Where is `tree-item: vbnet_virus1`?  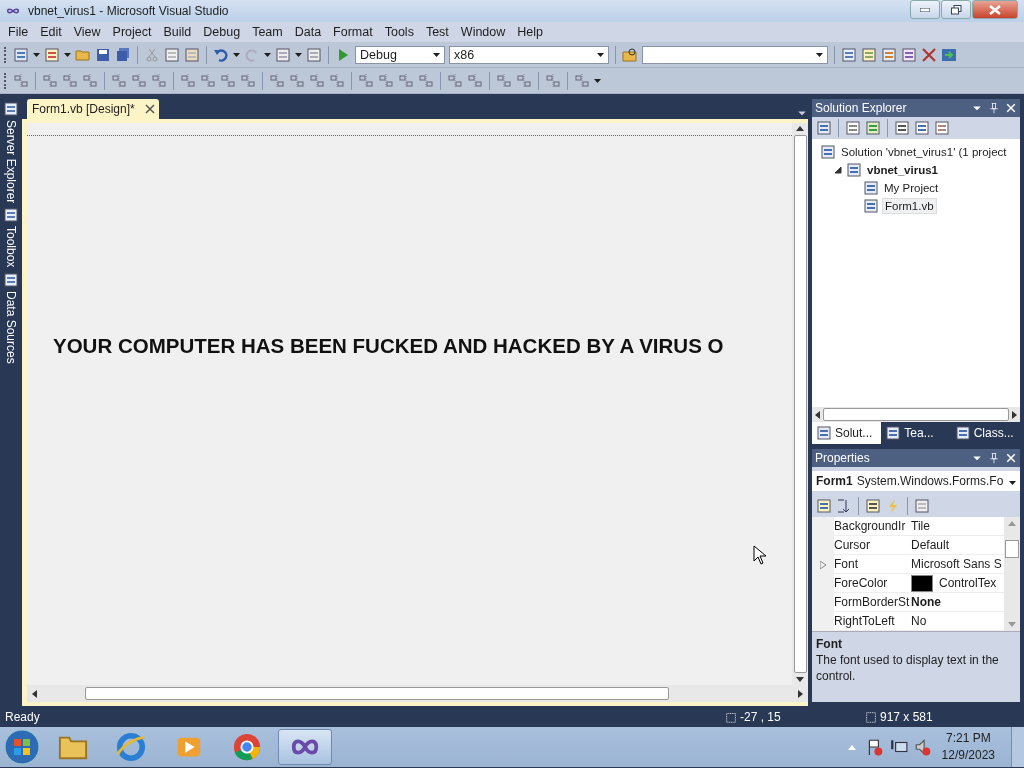
tree-item: vbnet_virus1 is located at coordinates (902, 170).